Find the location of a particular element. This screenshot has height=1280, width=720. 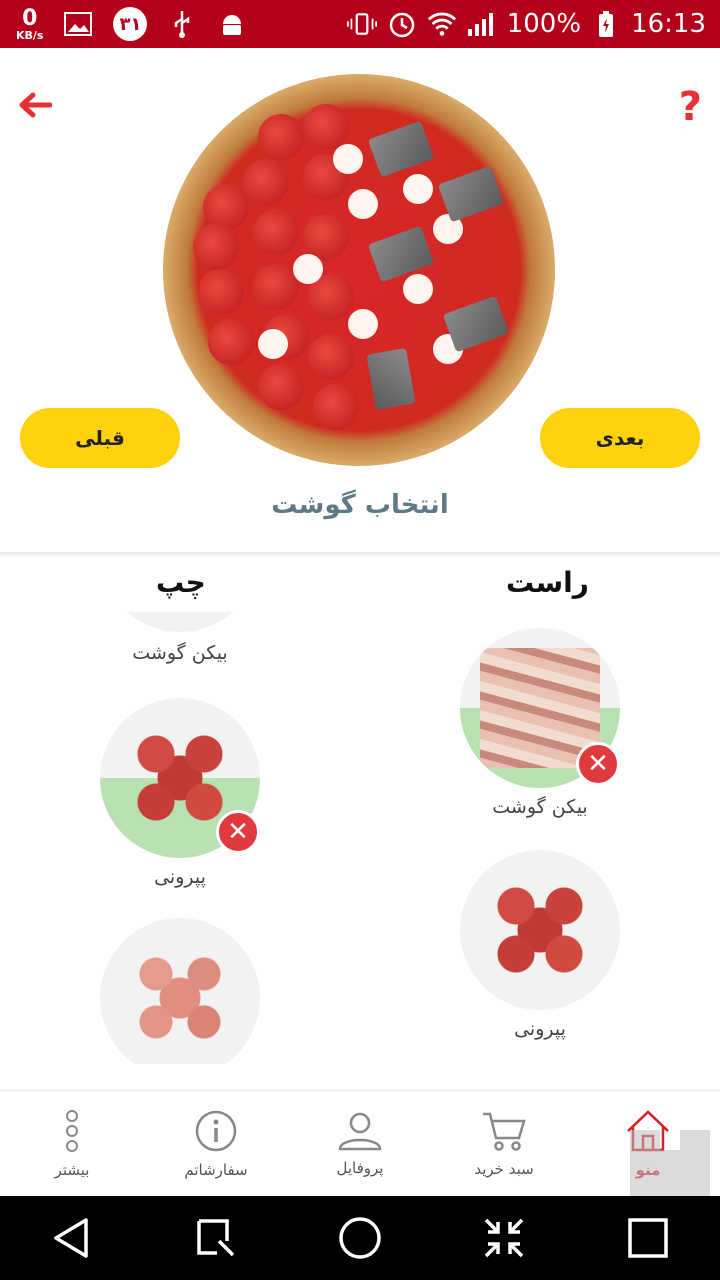

next-label: بعدی is located at coordinates (620, 438).